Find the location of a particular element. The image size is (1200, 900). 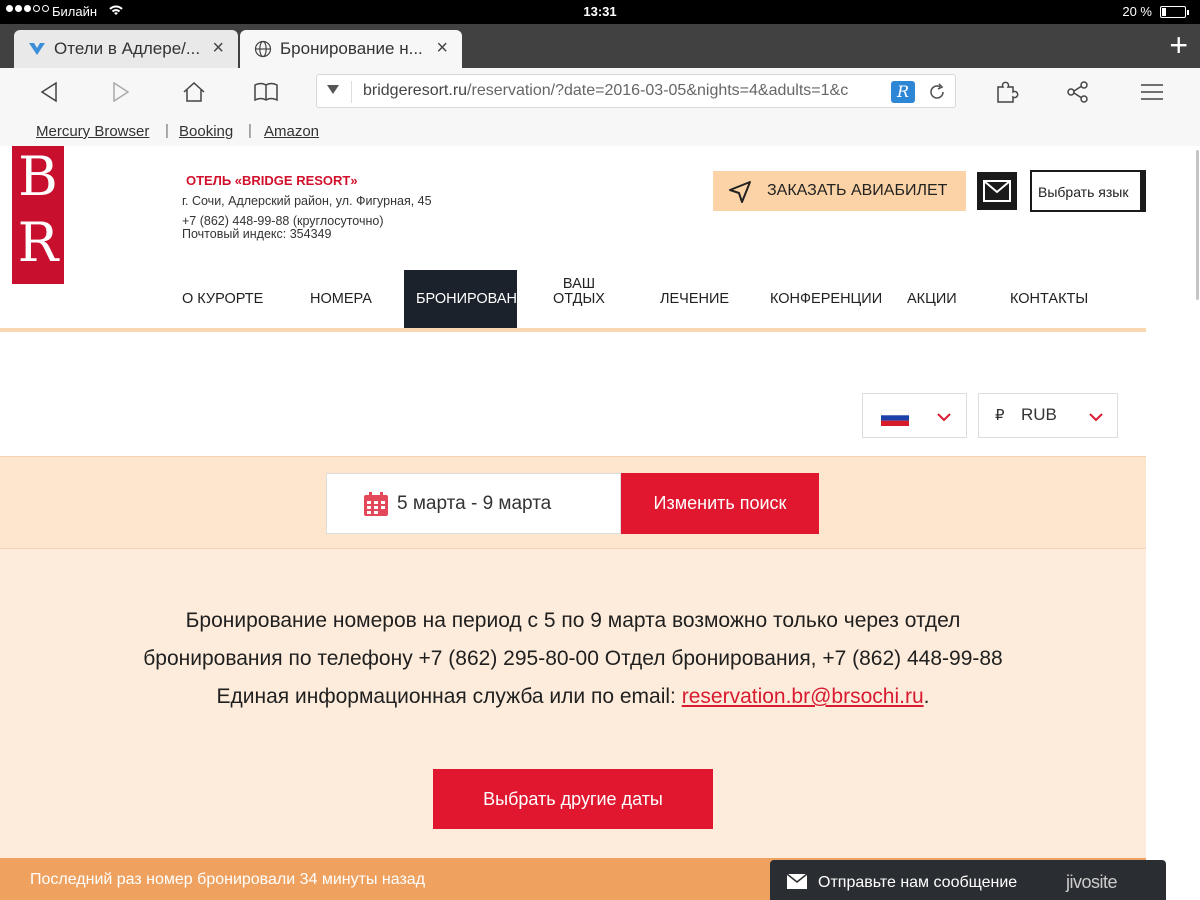

favicon-icon is located at coordinates (37, 49).